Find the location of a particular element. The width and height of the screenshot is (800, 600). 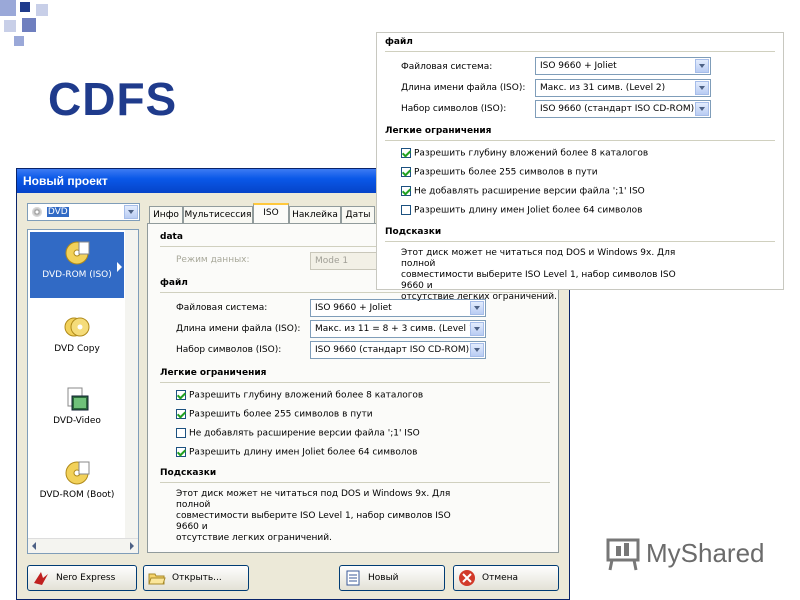

data-mode-value: Mode 1 is located at coordinates (332, 261).